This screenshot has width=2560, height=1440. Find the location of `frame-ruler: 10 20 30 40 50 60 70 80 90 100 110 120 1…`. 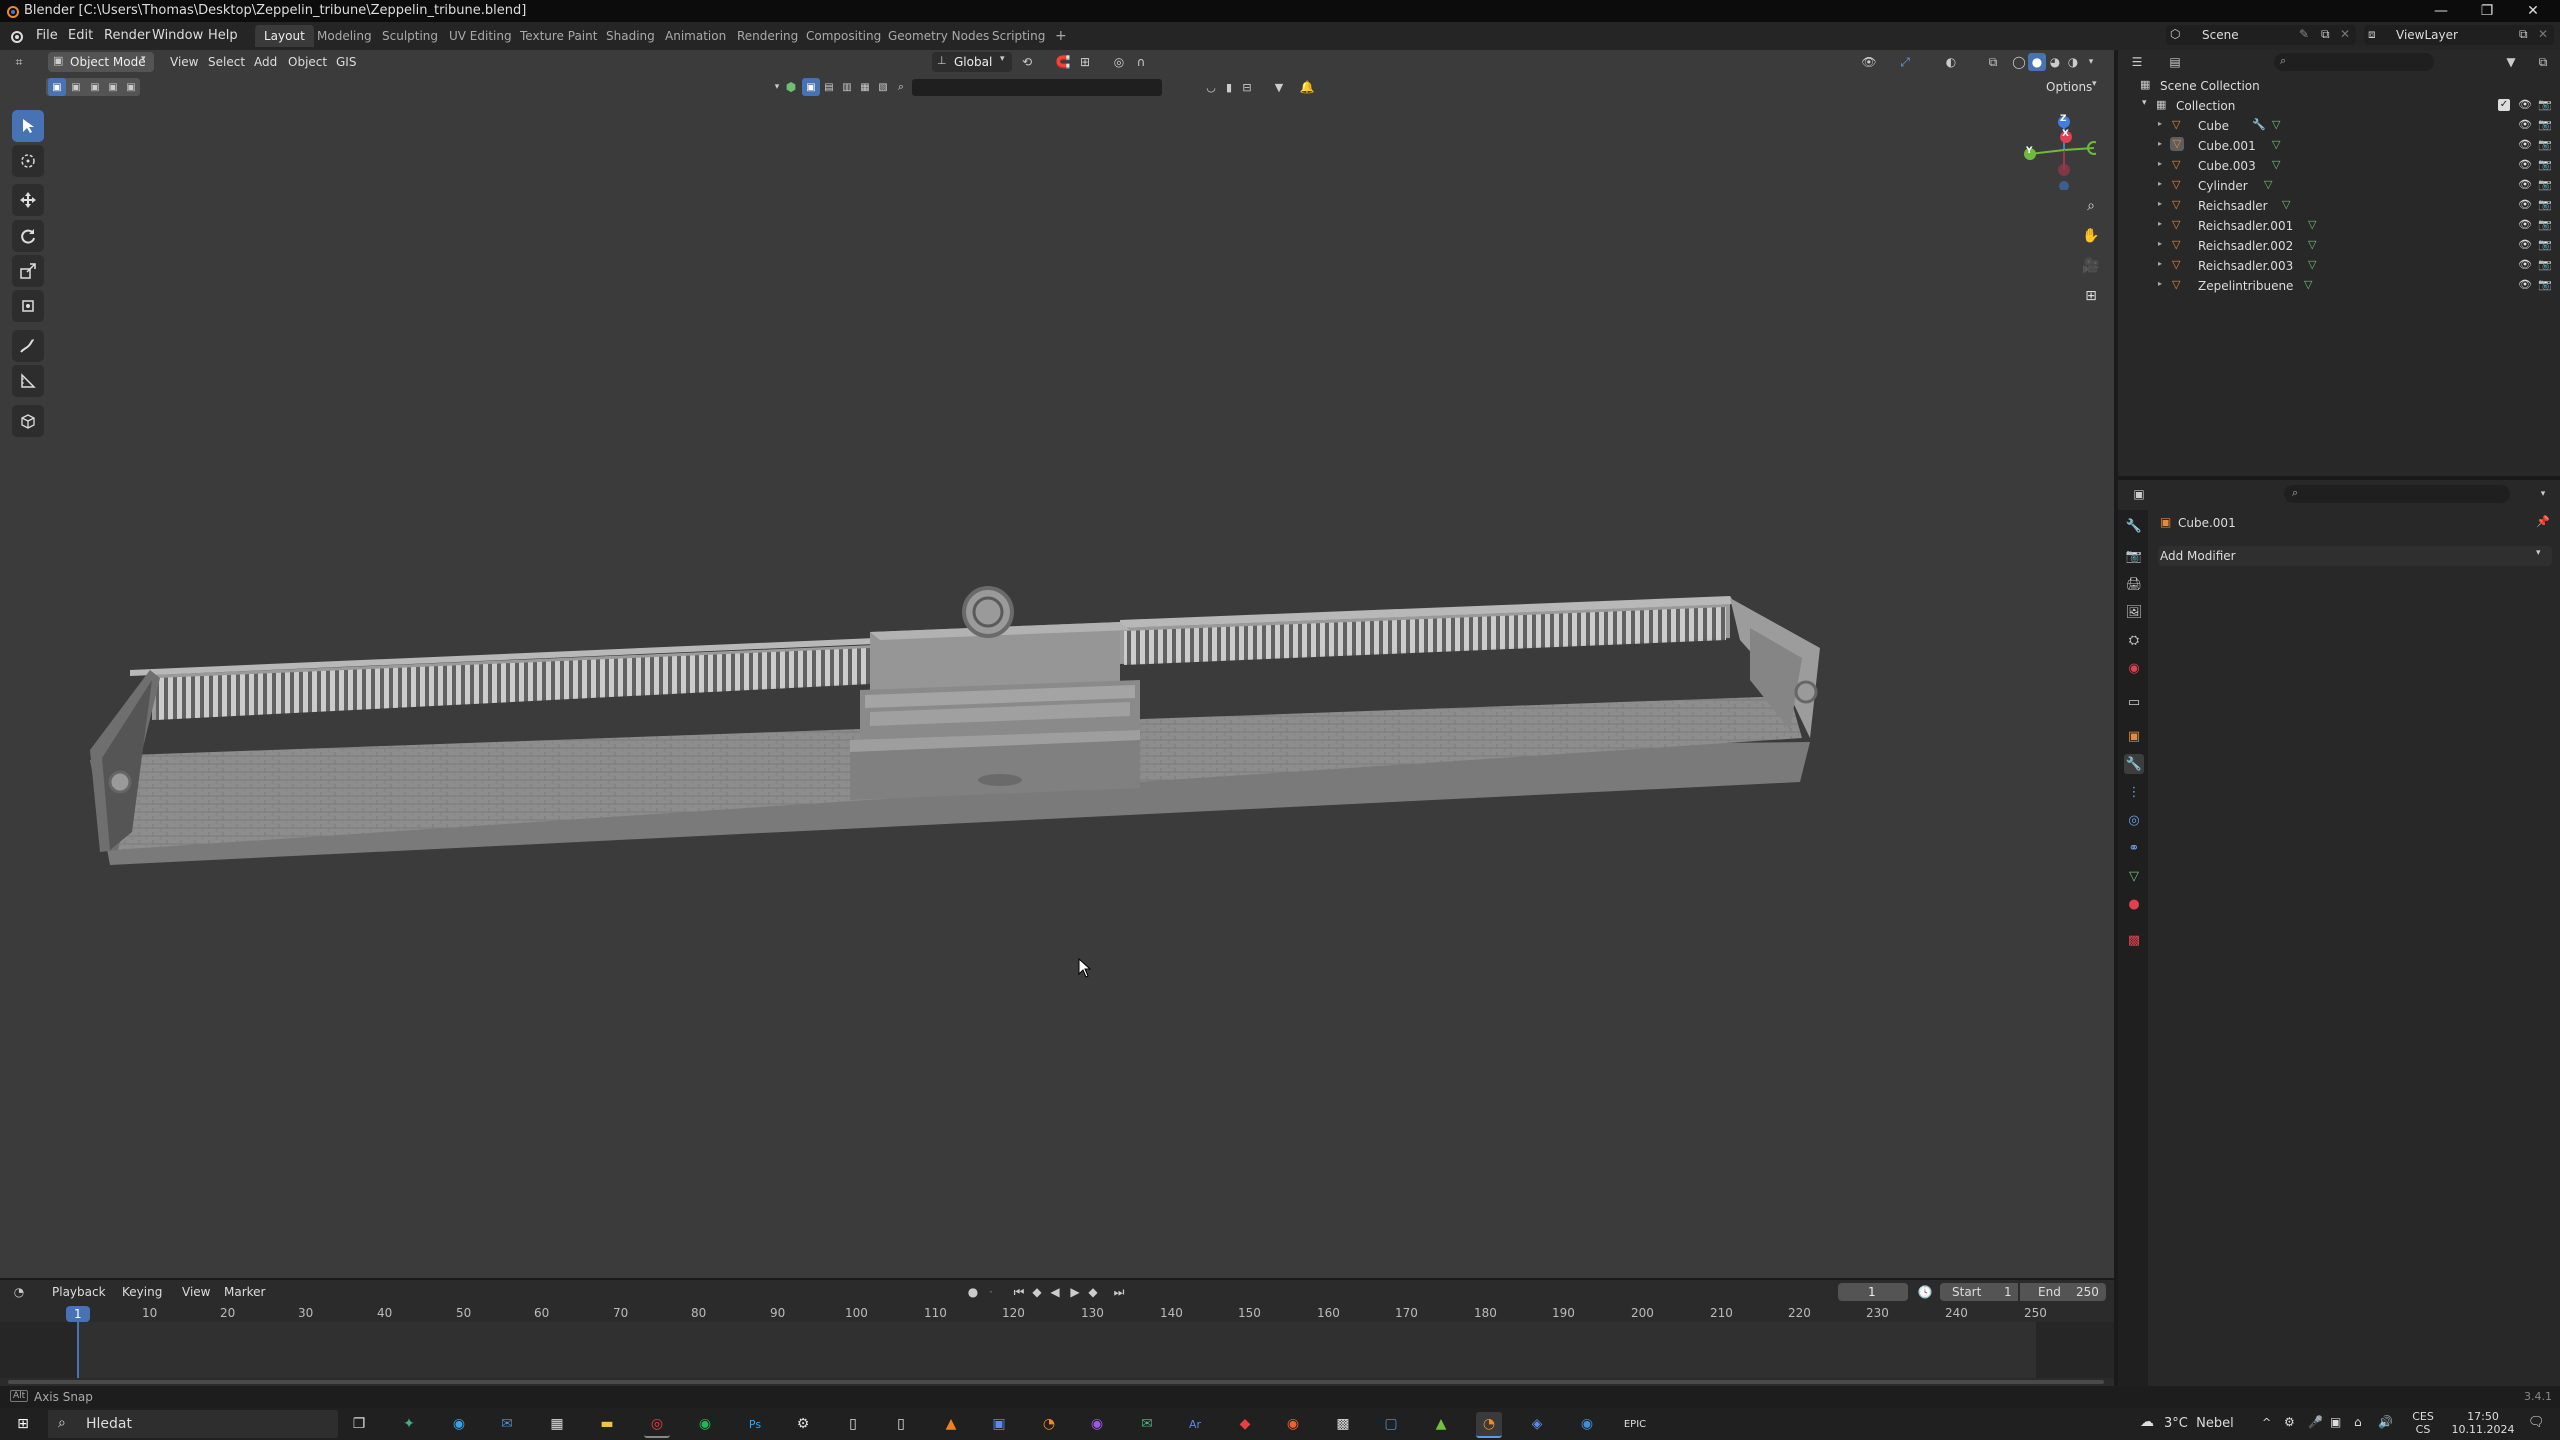

frame-ruler: 10 20 30 40 50 60 70 80 90 100 110 120 1… is located at coordinates (1057, 1313).